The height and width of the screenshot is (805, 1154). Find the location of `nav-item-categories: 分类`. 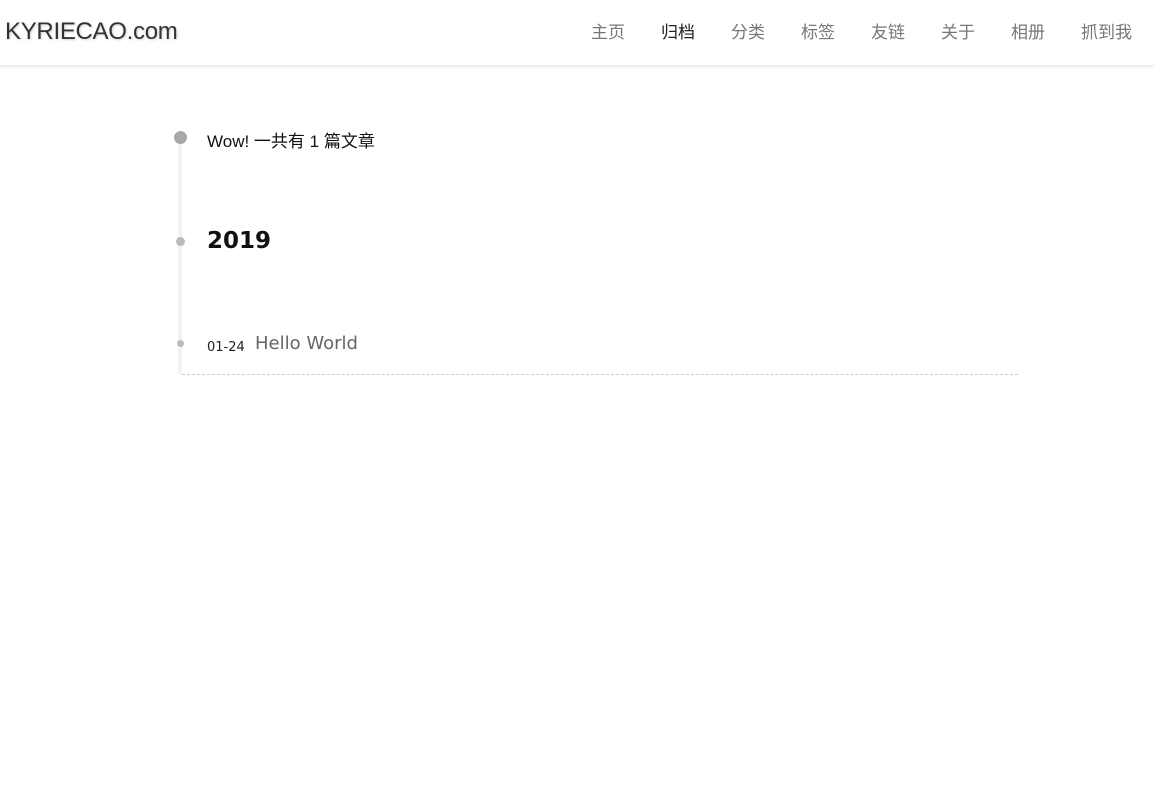

nav-item-categories: 分类 is located at coordinates (748, 33).